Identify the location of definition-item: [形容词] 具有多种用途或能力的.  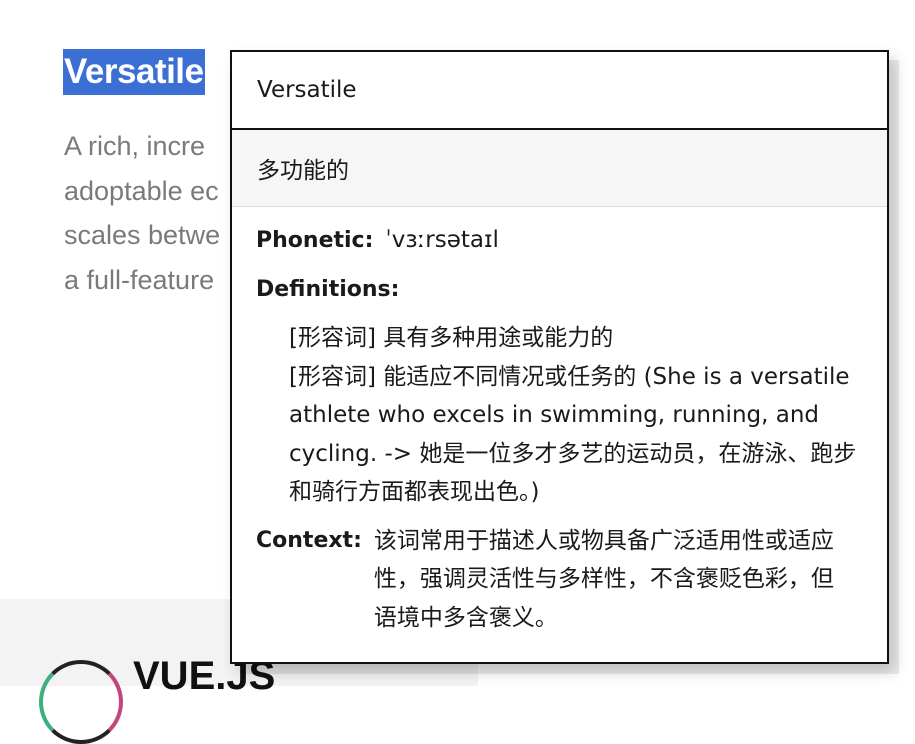
(451, 338).